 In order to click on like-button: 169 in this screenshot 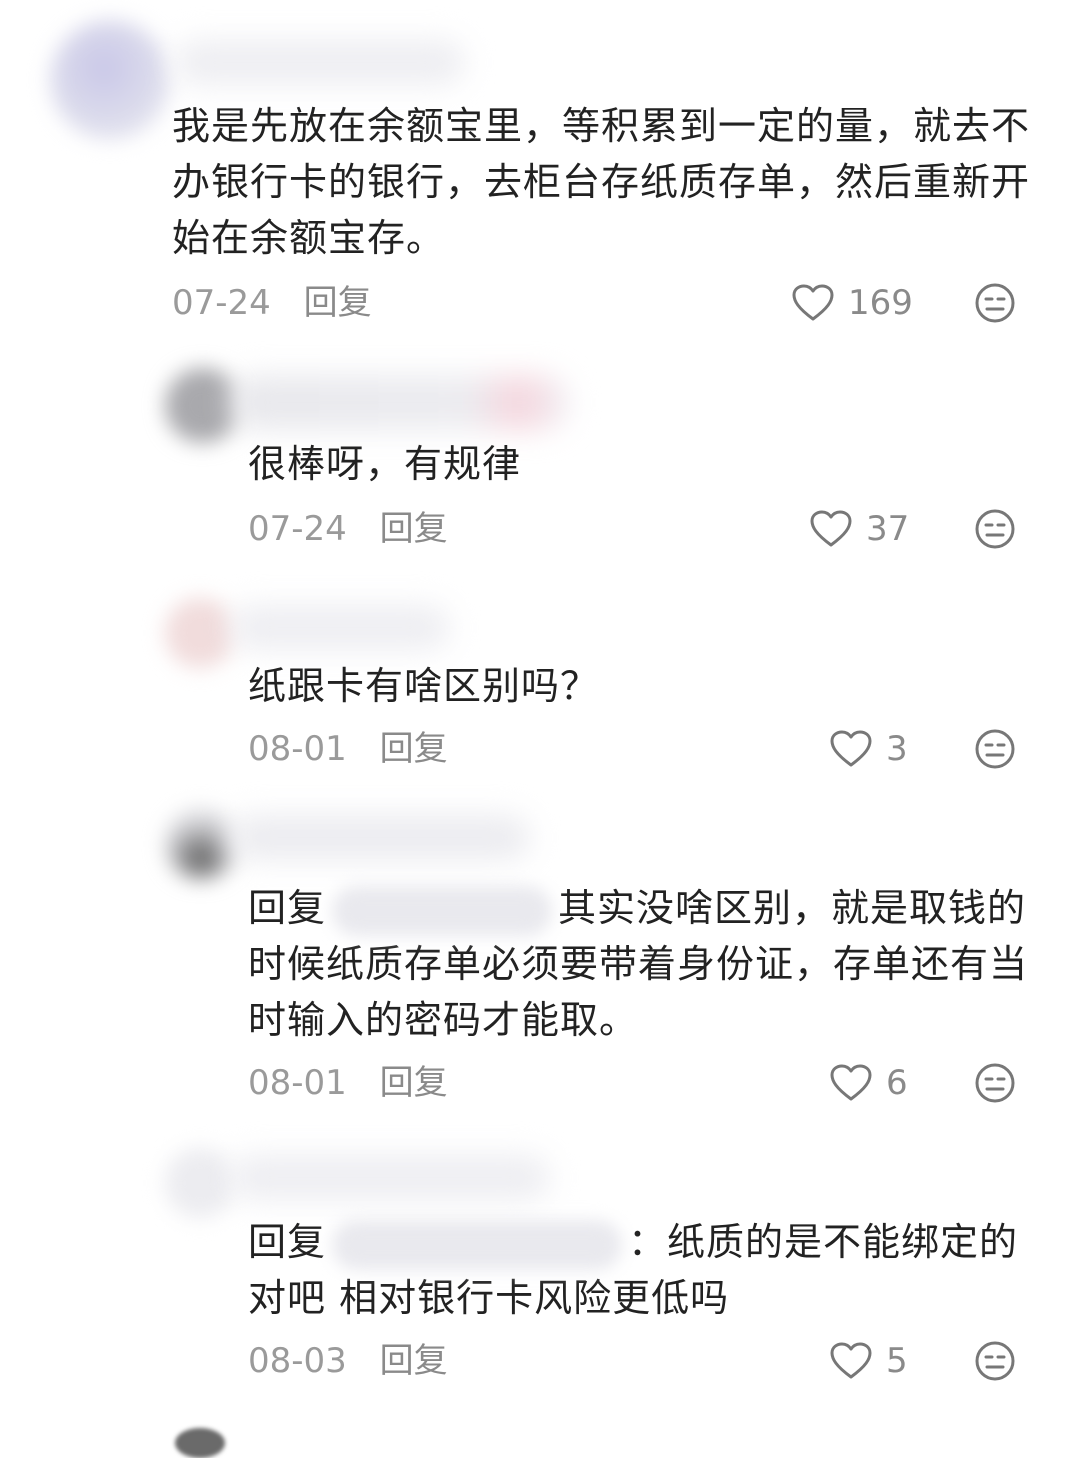, I will do `click(852, 303)`.